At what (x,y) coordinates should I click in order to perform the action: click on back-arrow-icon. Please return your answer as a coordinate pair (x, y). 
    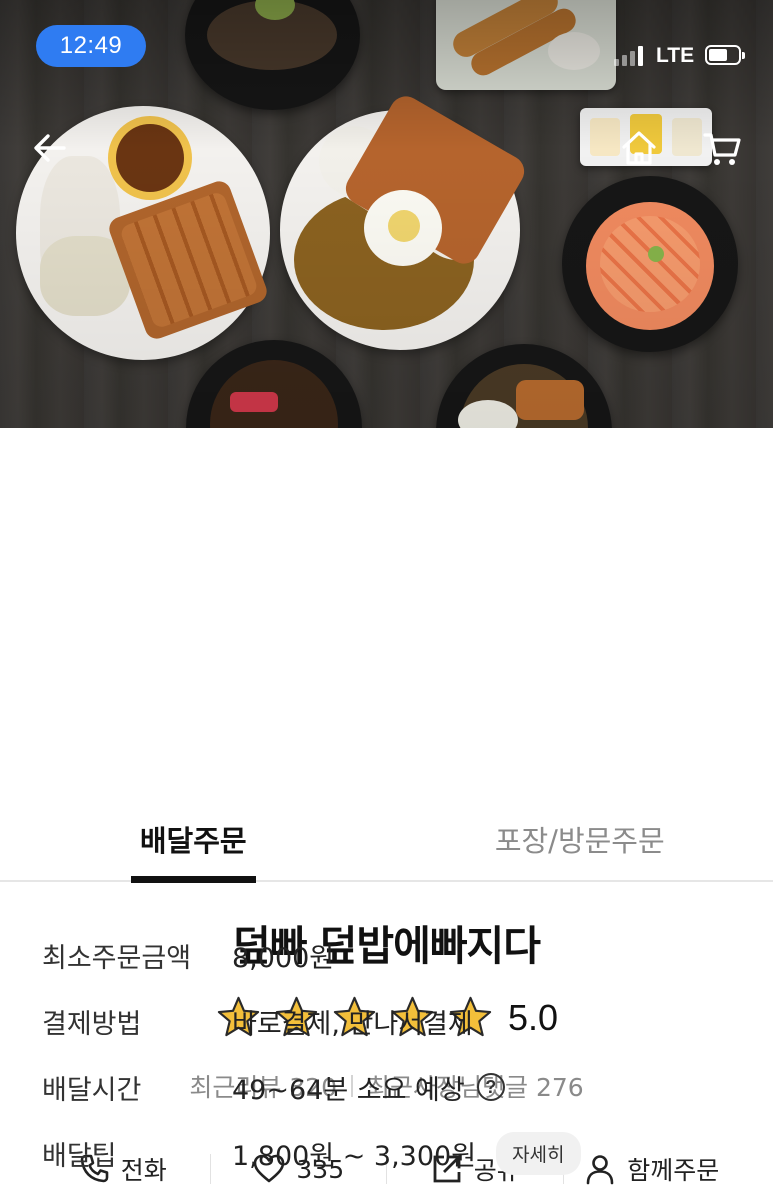
    Looking at the image, I should click on (50, 148).